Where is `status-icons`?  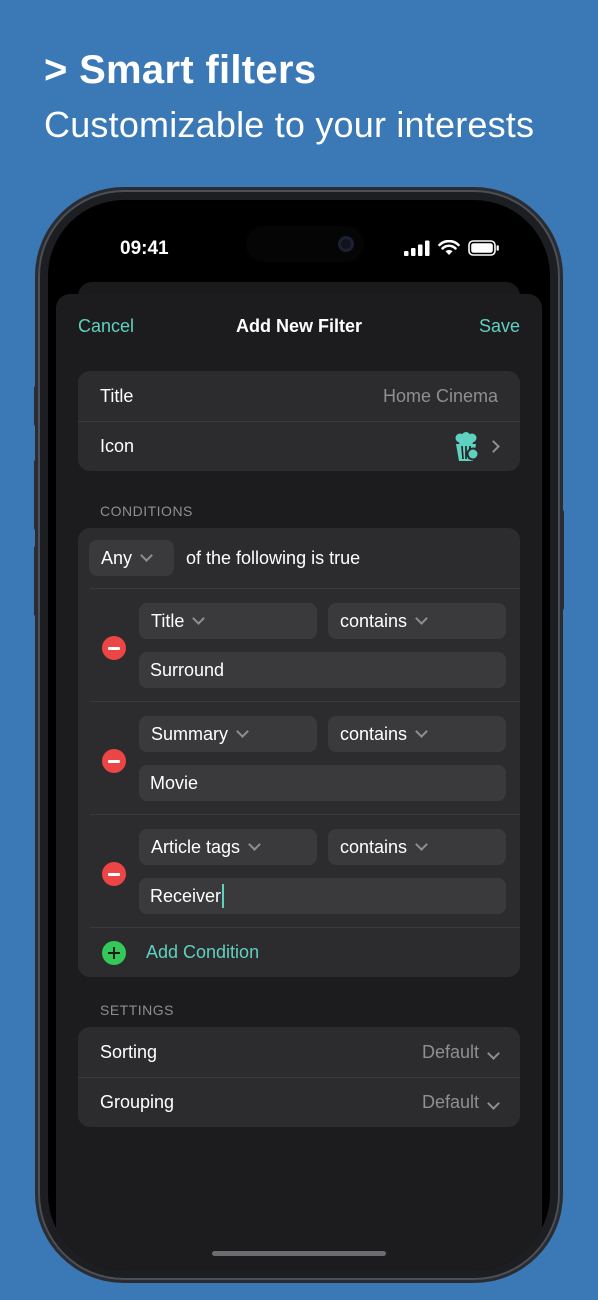 status-icons is located at coordinates (452, 248).